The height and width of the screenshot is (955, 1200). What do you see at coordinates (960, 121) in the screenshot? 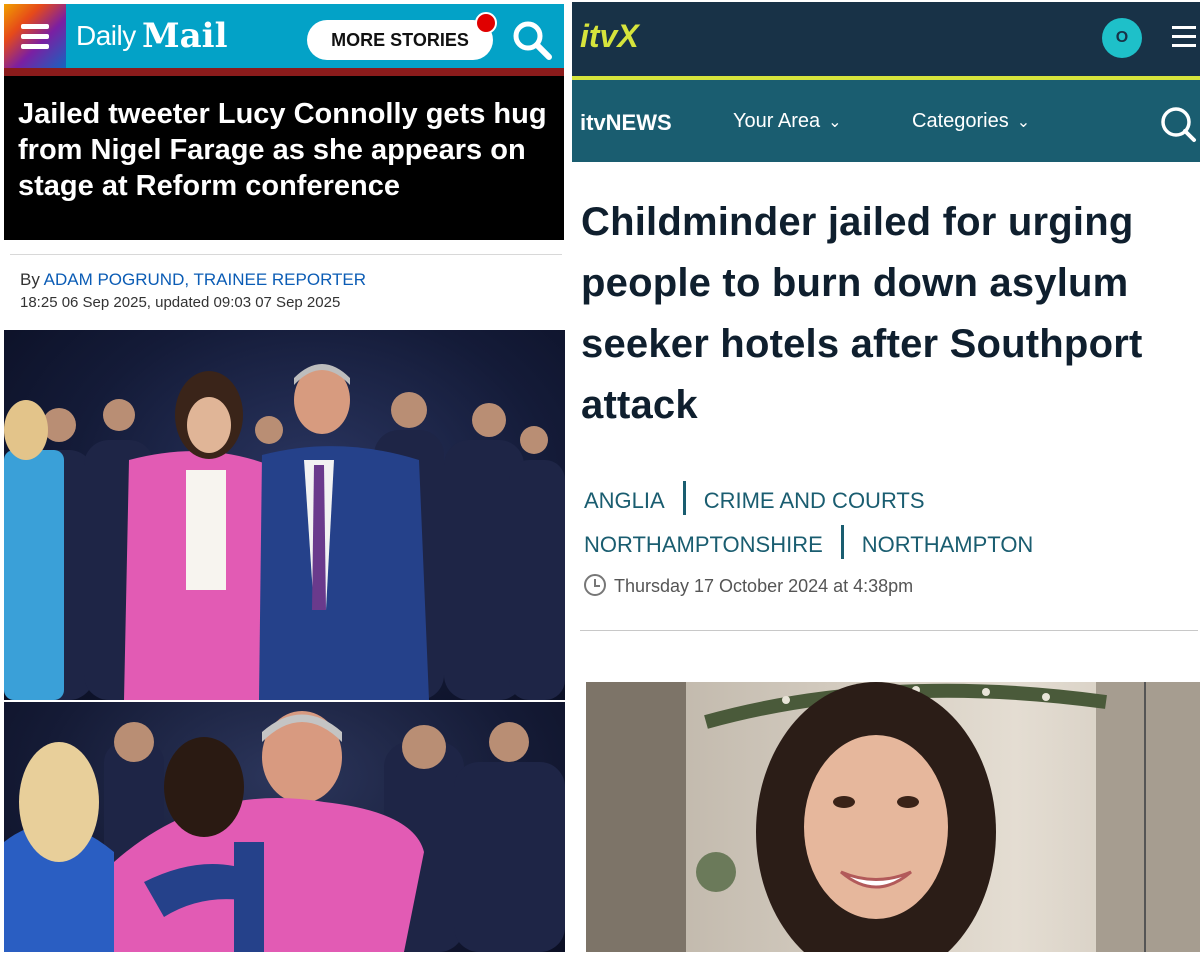
I see `nav-categories-label: Categories` at bounding box center [960, 121].